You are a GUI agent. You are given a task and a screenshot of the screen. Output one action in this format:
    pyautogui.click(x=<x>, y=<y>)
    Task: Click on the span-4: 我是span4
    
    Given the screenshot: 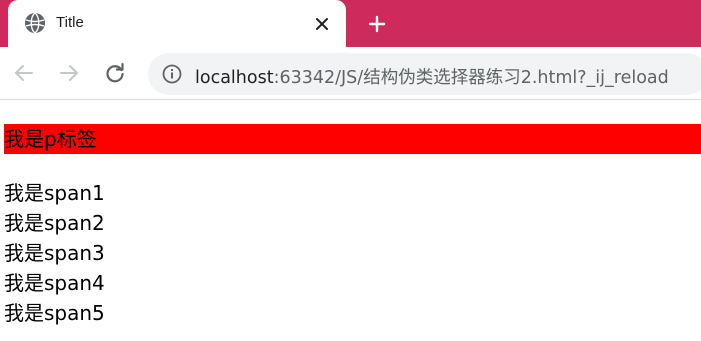 What is the action you would take?
    pyautogui.click(x=54, y=283)
    